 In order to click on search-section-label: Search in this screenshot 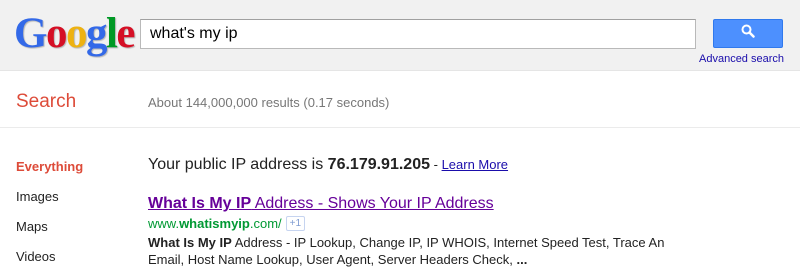, I will do `click(46, 101)`.